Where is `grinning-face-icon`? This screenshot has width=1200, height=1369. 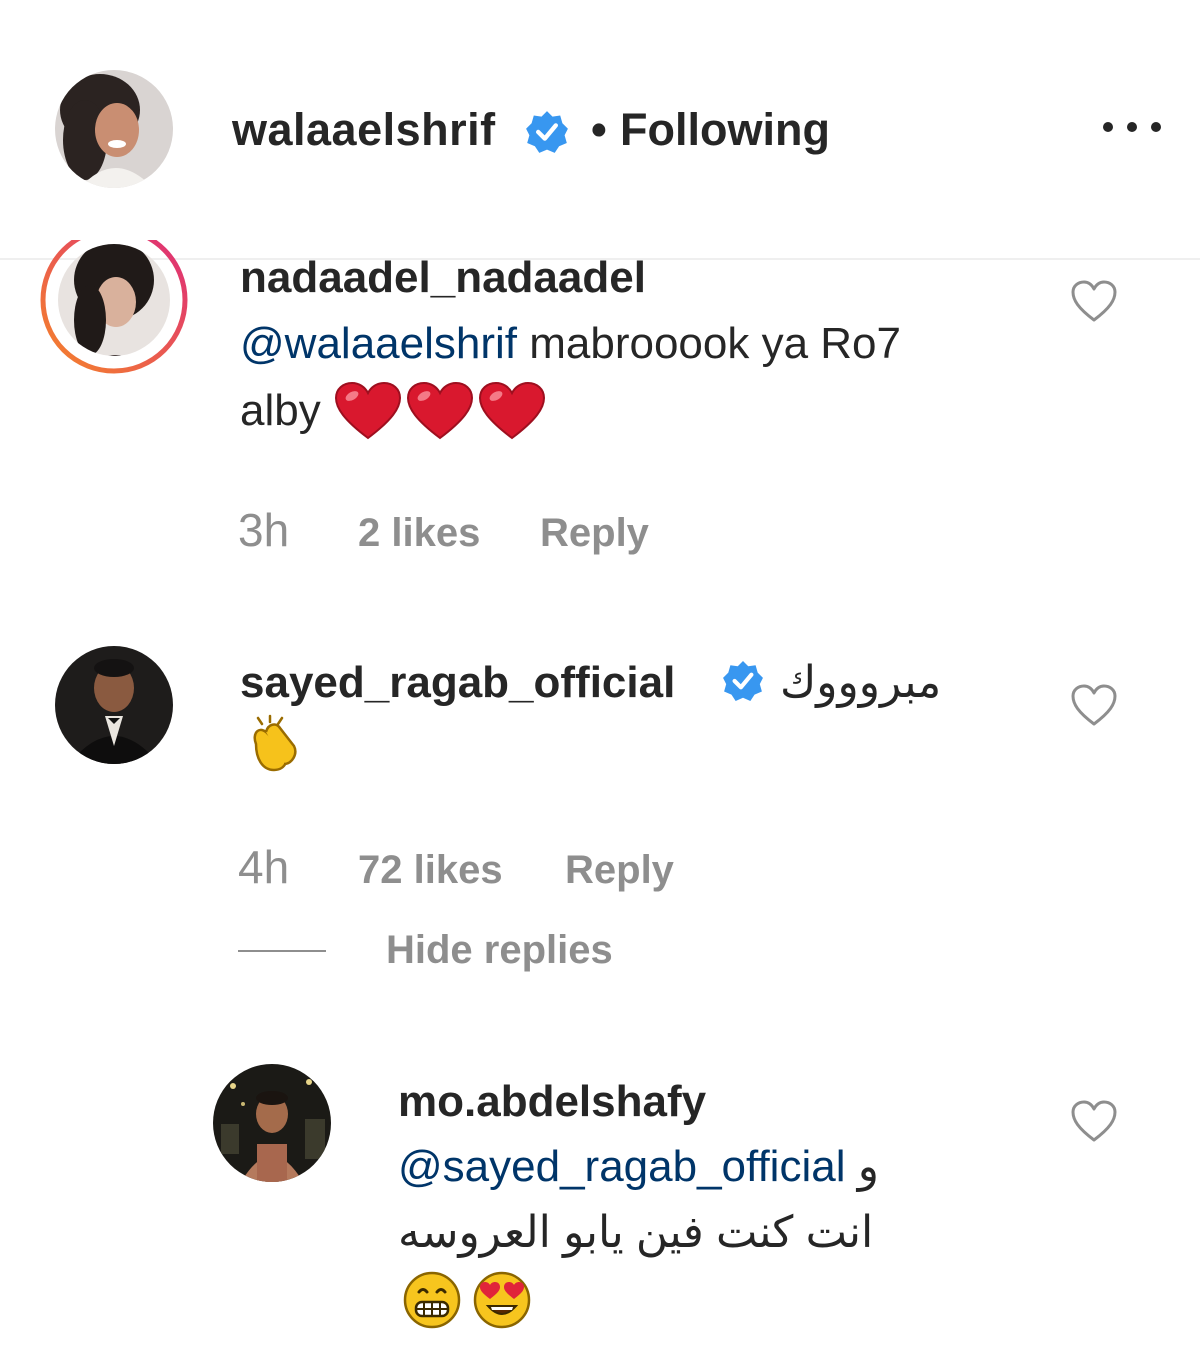 grinning-face-icon is located at coordinates (432, 1300).